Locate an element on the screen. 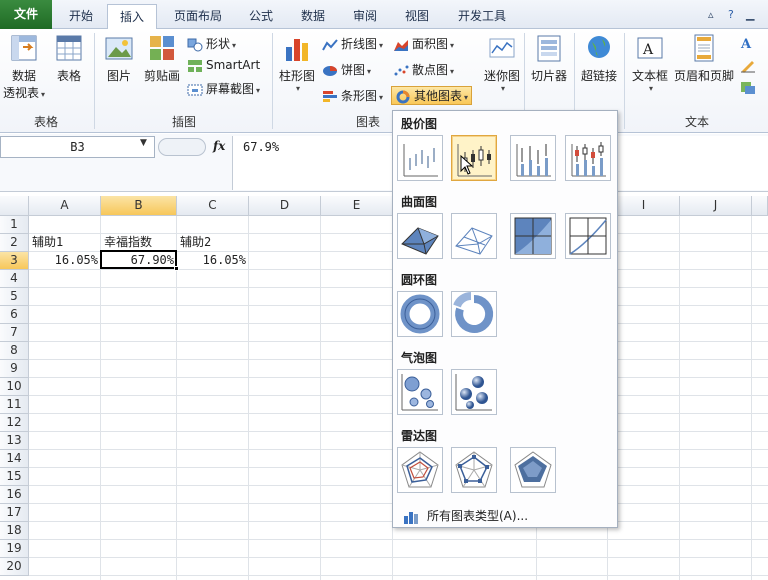 This screenshot has height=580, width=768. tab-review: 审阅 is located at coordinates (365, 16).